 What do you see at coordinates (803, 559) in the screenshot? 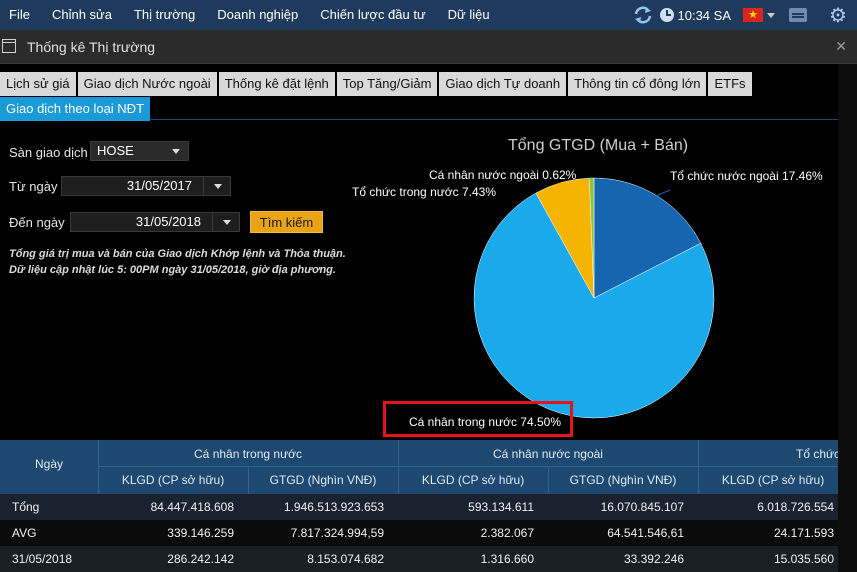
I see `cell: 15.035.560` at bounding box center [803, 559].